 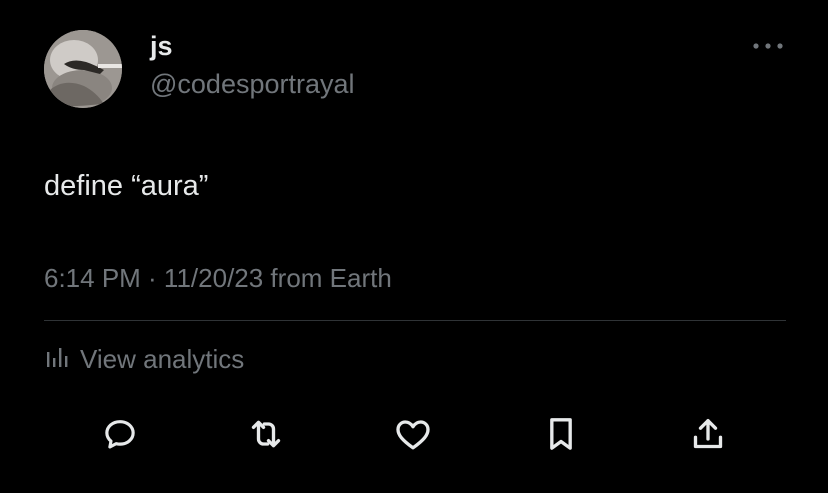 I want to click on bookmark-button, so click(x=561, y=434).